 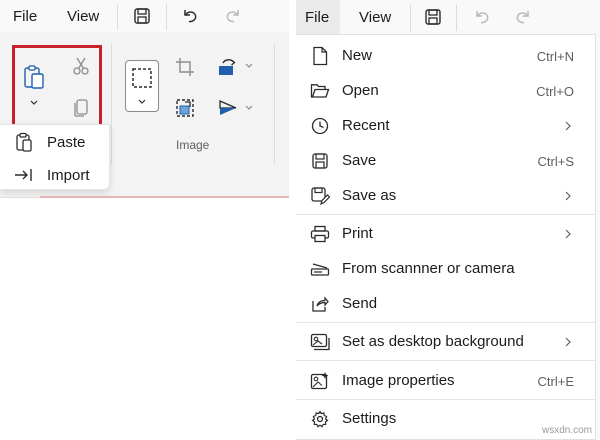 I want to click on menu-item-label: Set as desktop background, so click(x=433, y=341).